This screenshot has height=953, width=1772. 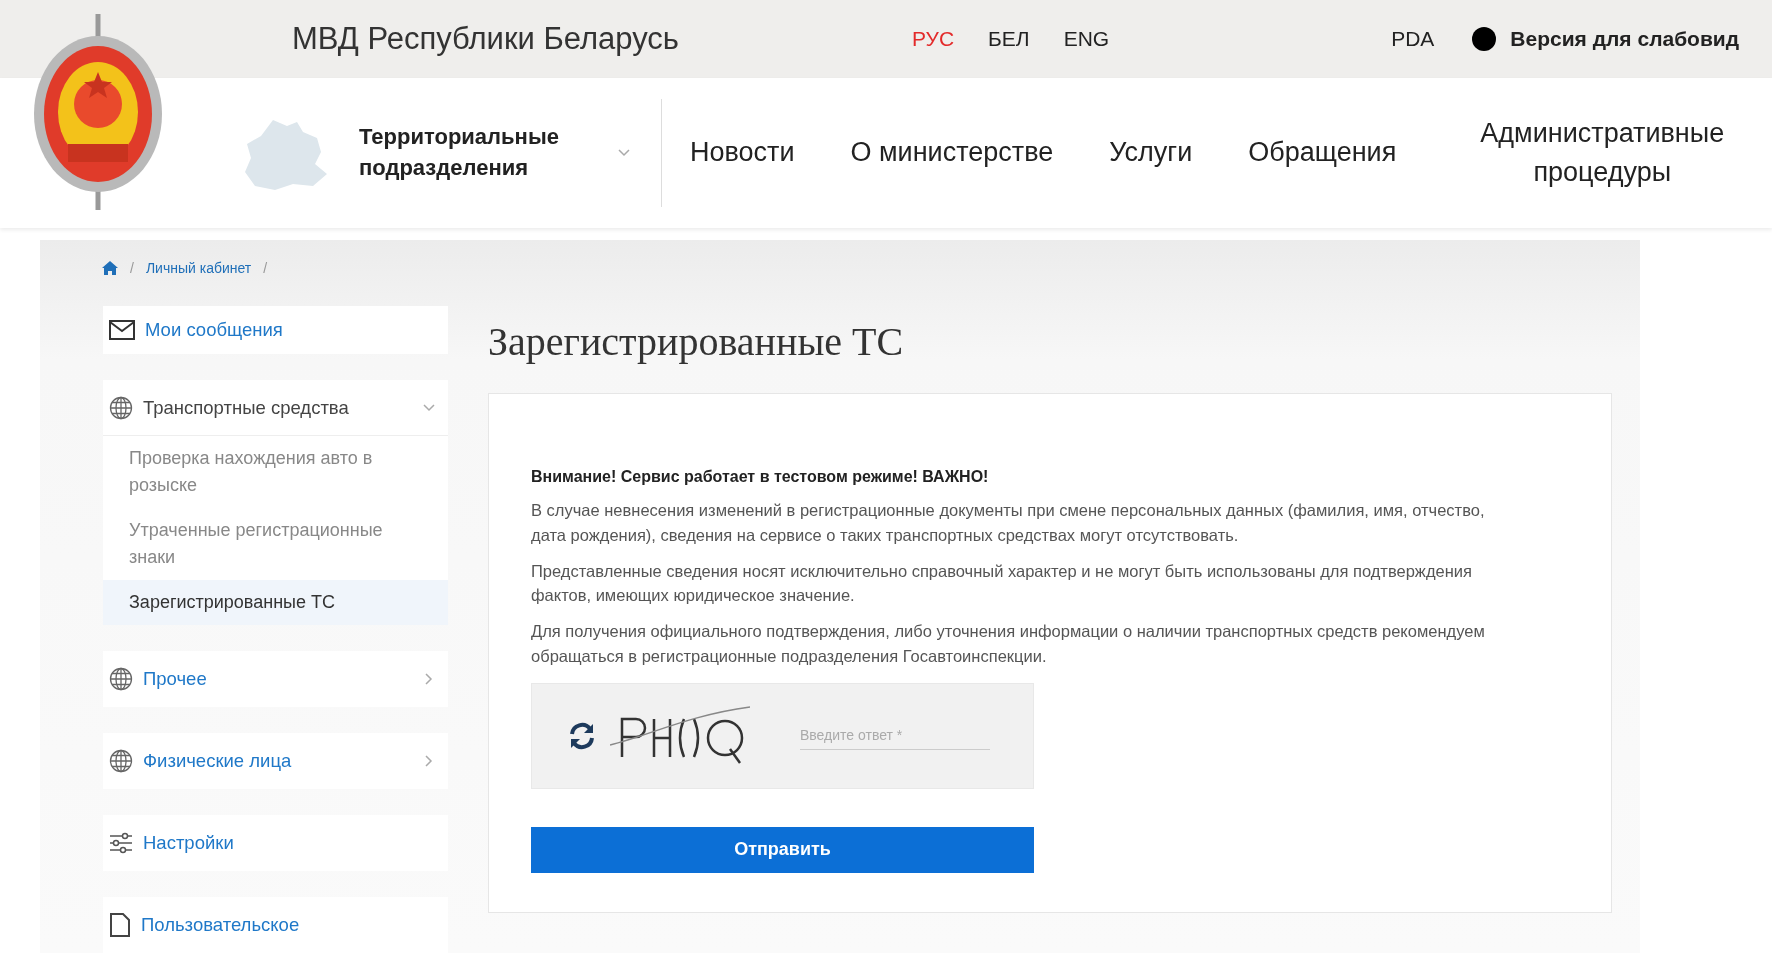 What do you see at coordinates (1008, 523) in the screenshot?
I see `notice-paragraph: В случае невнесения изменений в регистрационные документы при смене персональных данных (фамилия, имя, отчество, дата рождения), сведения на сервисе о таких транспортных средствах могут отсутствовать.` at bounding box center [1008, 523].